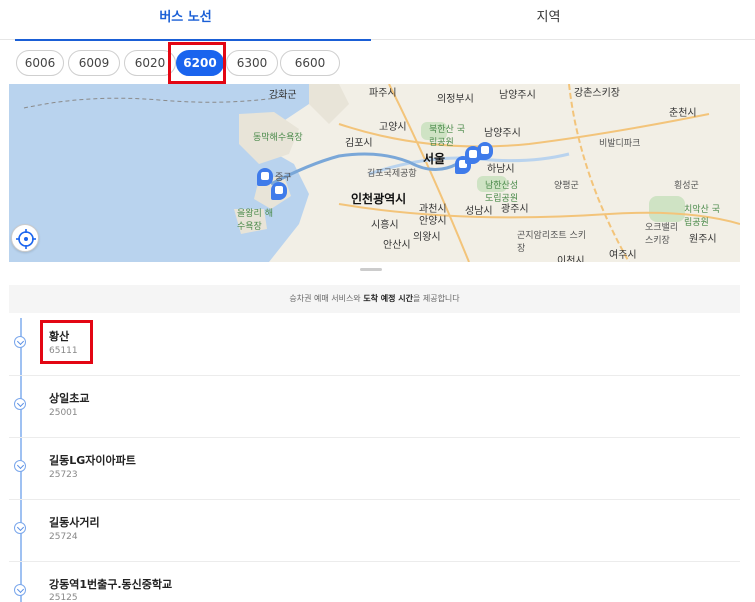 Image resolution: width=755 pixels, height=602 pixels. What do you see at coordinates (379, 199) in the screenshot?
I see `map-label-incheon: 인천광역시` at bounding box center [379, 199].